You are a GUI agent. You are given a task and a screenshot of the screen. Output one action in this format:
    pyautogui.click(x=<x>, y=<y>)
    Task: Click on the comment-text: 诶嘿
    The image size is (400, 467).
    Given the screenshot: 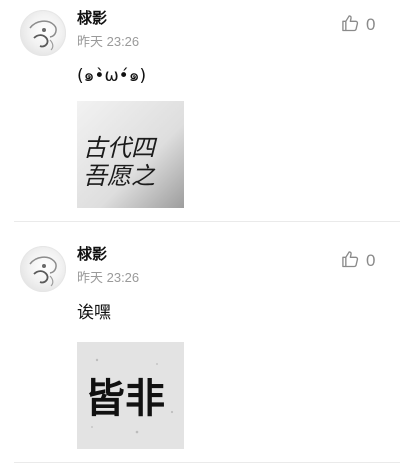 What is the action you would take?
    pyautogui.click(x=94, y=313)
    